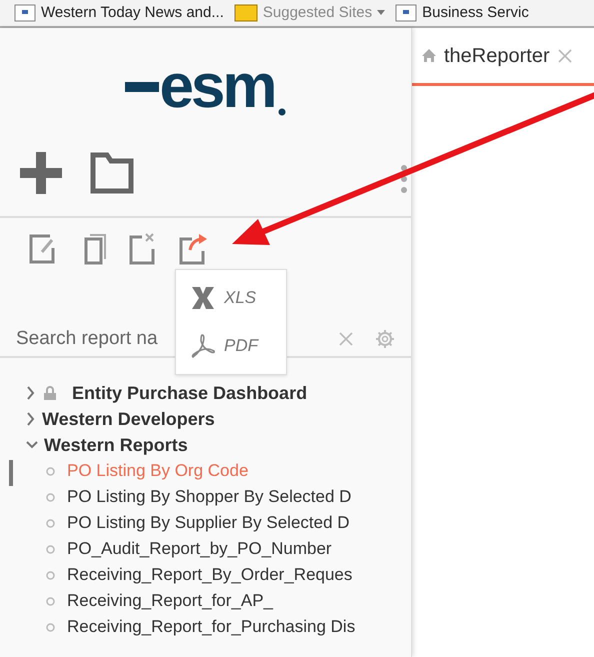  What do you see at coordinates (128, 419) in the screenshot?
I see `tree-folder: Western Developers` at bounding box center [128, 419].